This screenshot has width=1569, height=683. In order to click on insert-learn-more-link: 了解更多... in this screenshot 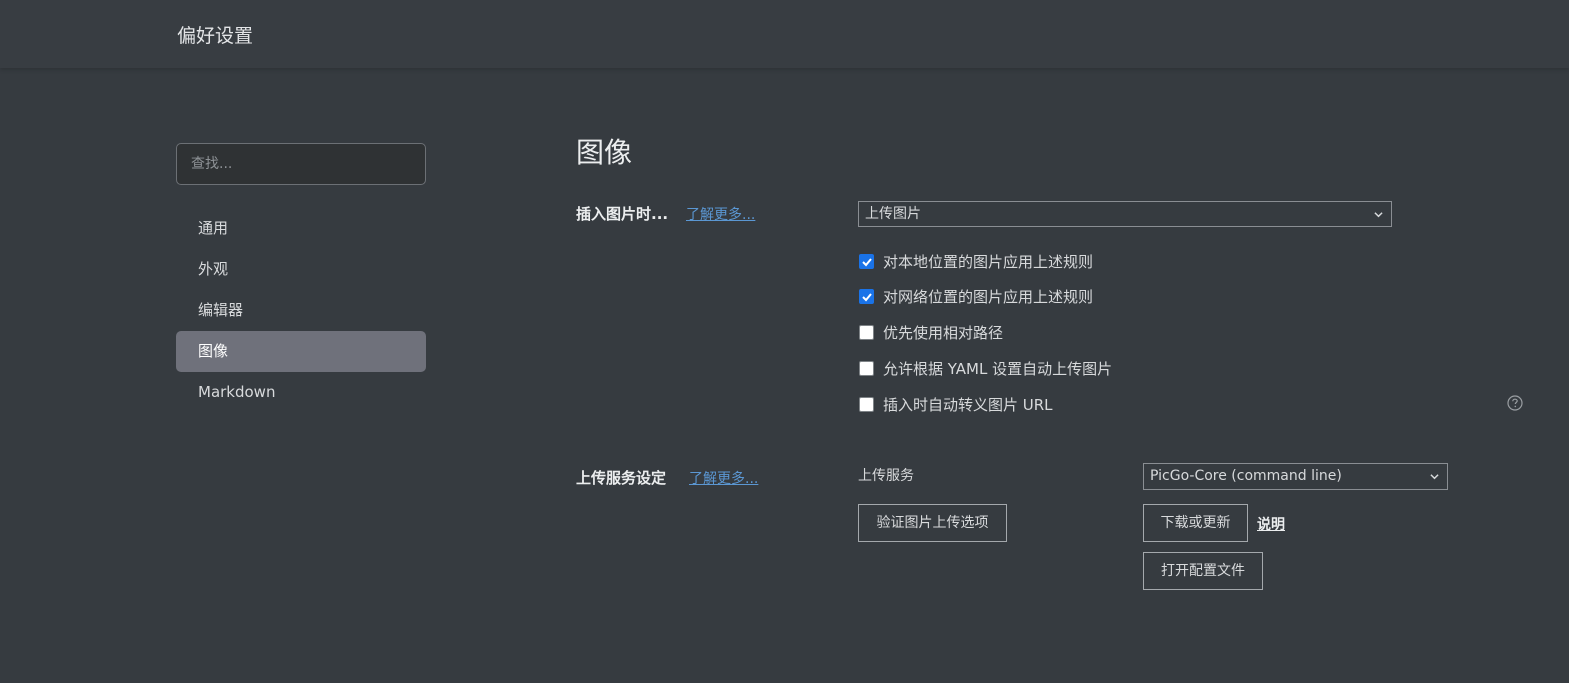, I will do `click(720, 214)`.